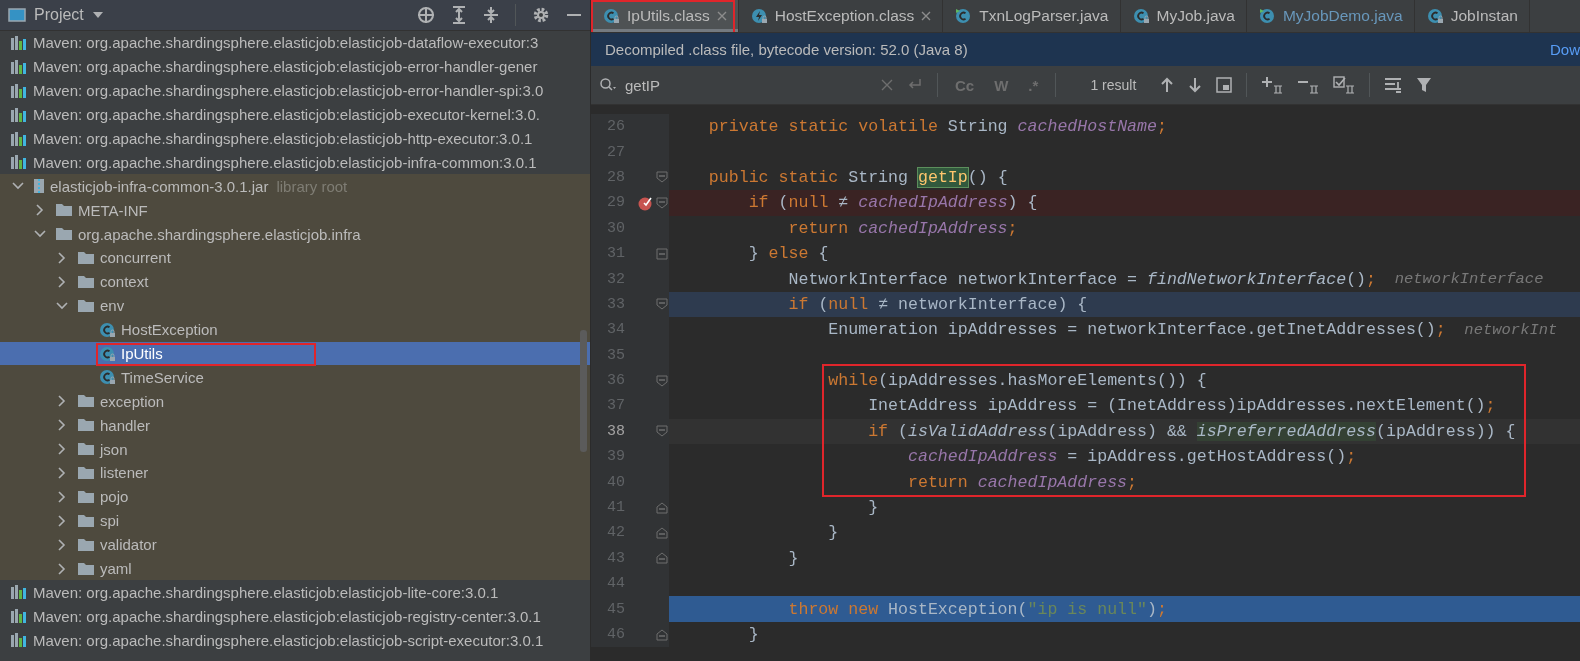  What do you see at coordinates (615, 431) in the screenshot?
I see `line-number: 38` at bounding box center [615, 431].